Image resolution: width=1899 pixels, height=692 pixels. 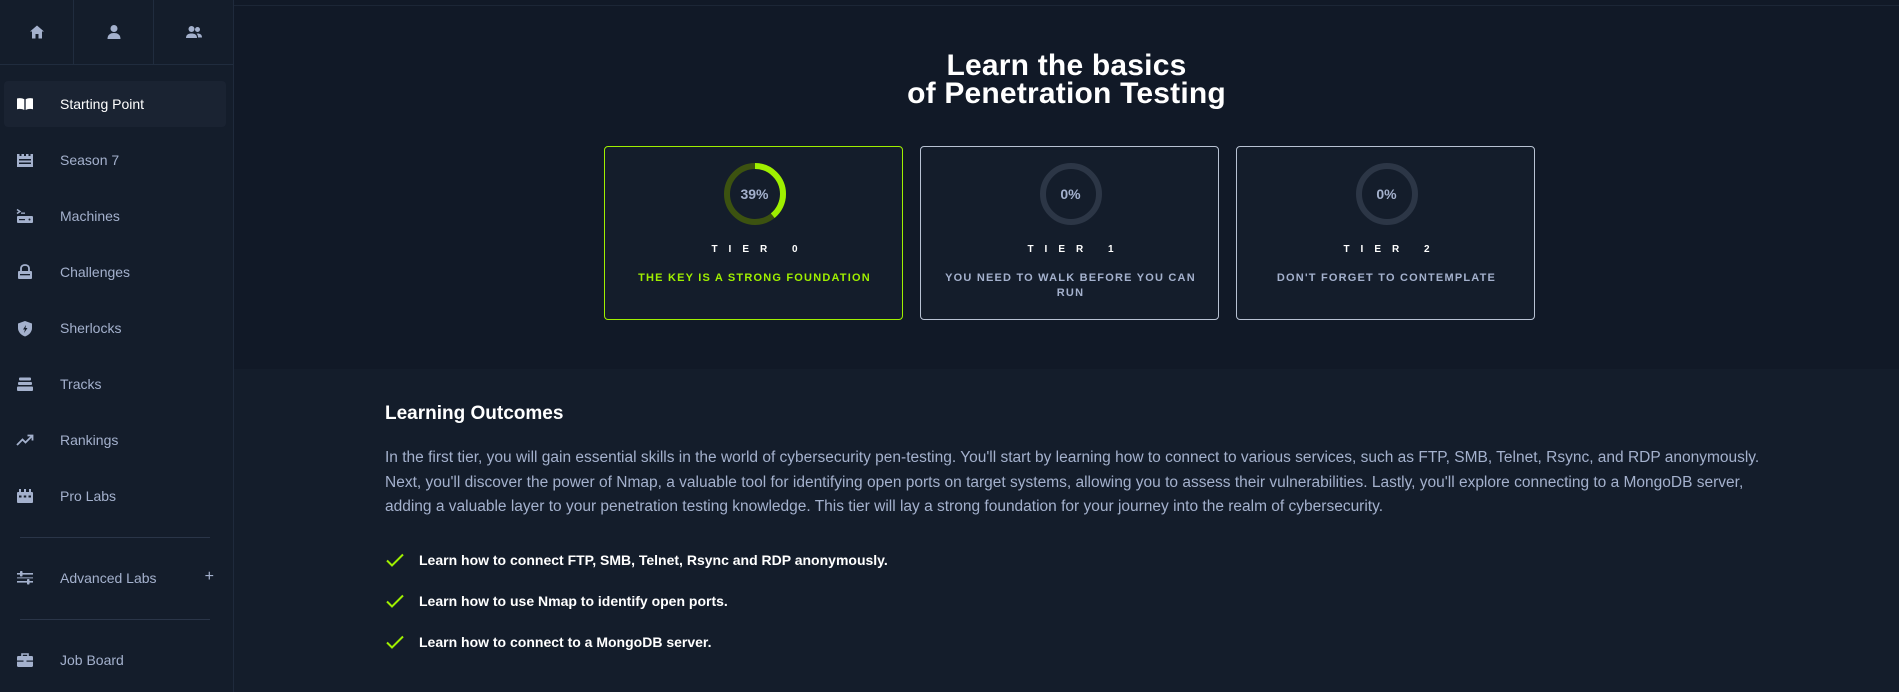 I want to click on sidebar-item-label: Machines, so click(x=90, y=216).